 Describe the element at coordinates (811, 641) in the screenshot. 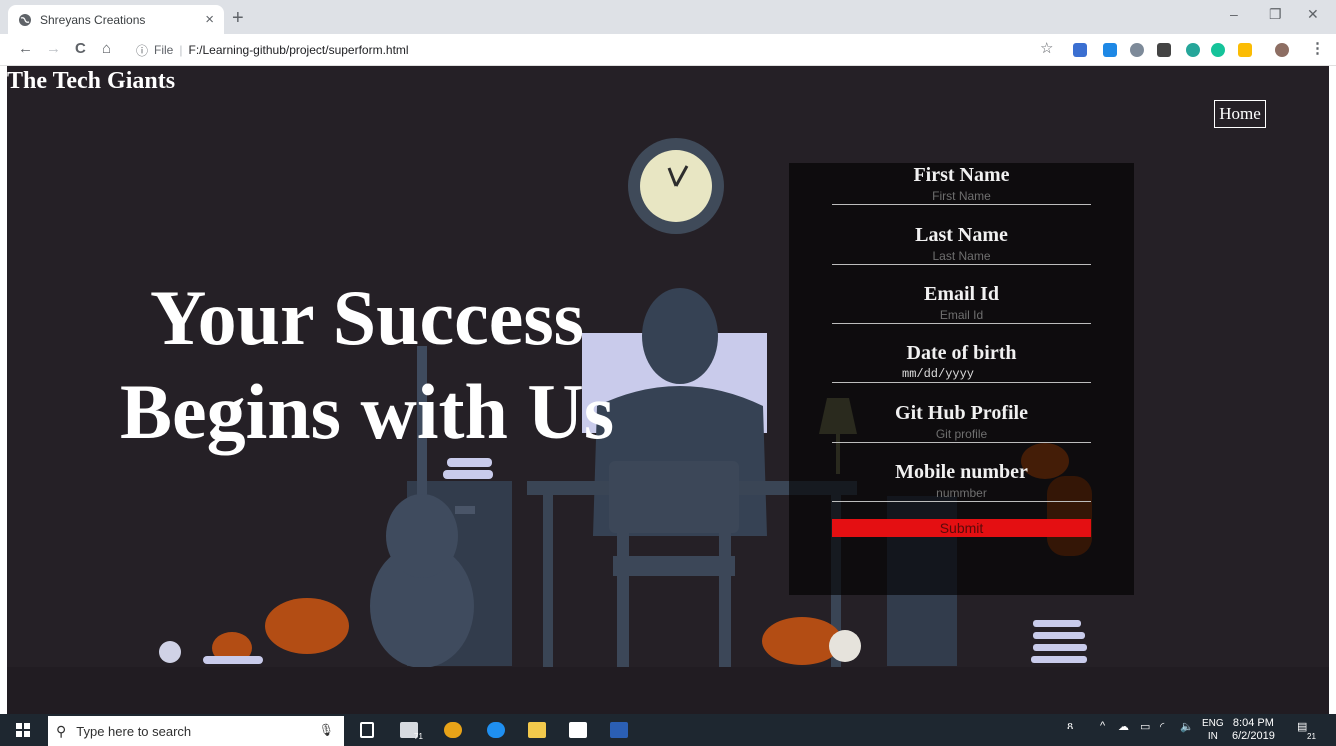

I see `dog-middle` at that location.